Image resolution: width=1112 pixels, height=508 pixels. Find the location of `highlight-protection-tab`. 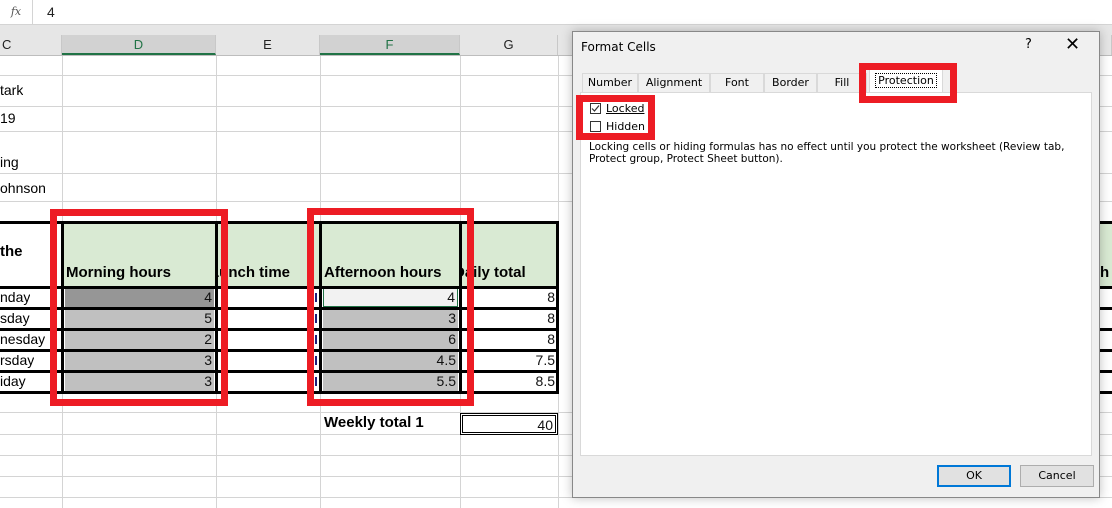

highlight-protection-tab is located at coordinates (908, 83).